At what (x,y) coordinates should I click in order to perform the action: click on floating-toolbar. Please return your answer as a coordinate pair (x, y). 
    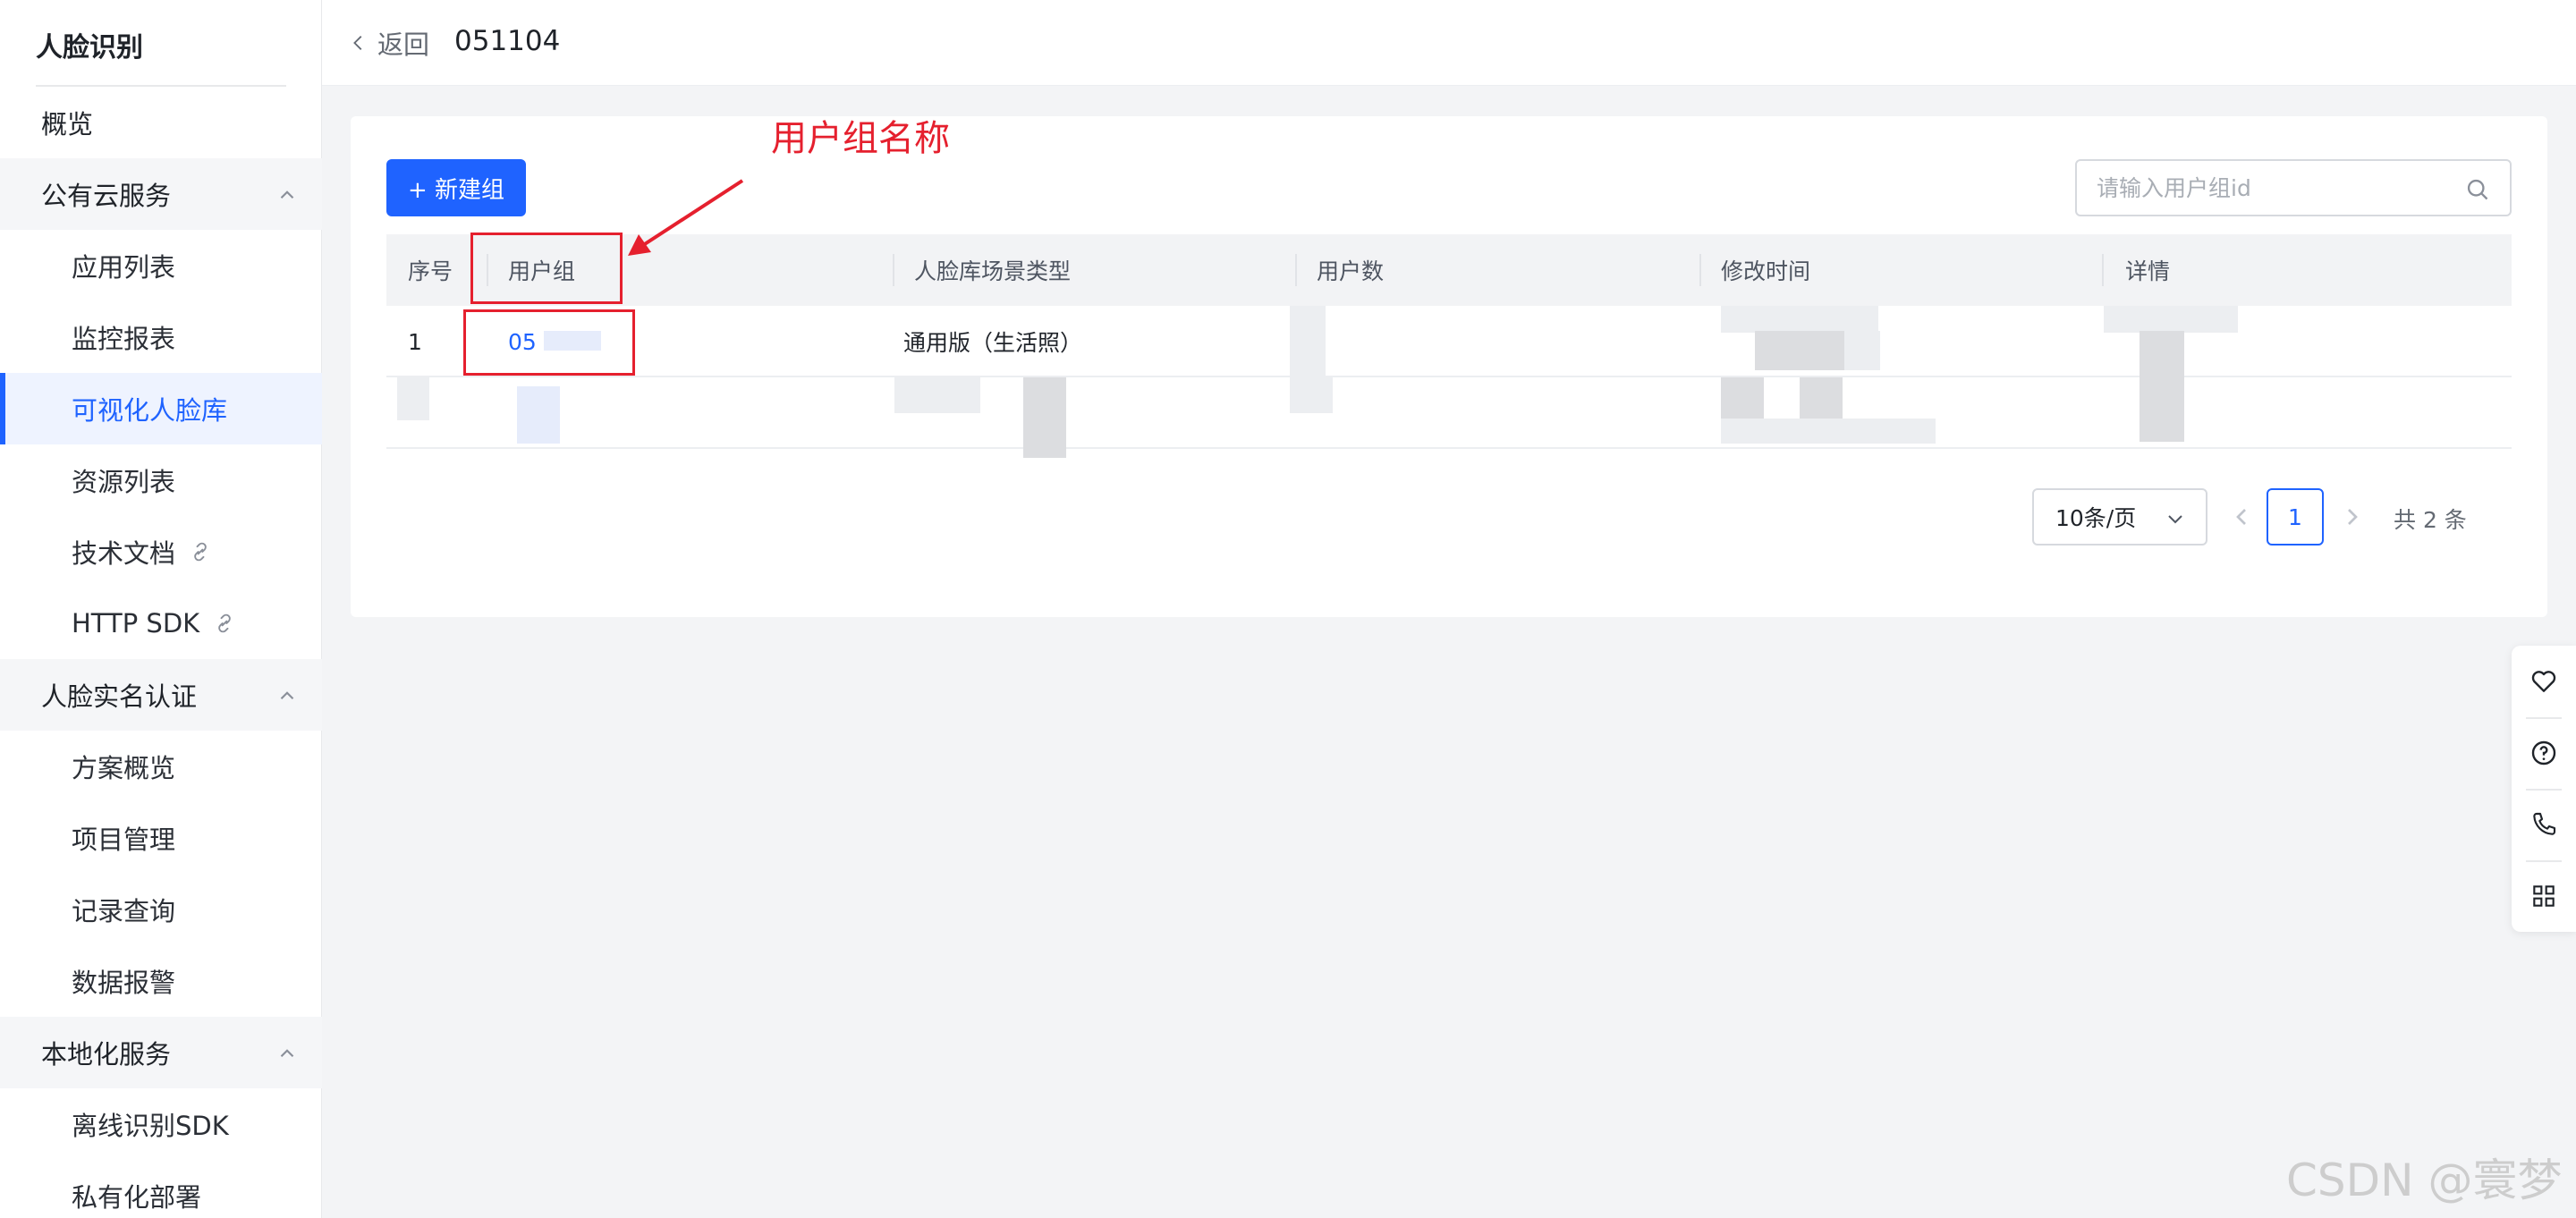
    Looking at the image, I should click on (2544, 789).